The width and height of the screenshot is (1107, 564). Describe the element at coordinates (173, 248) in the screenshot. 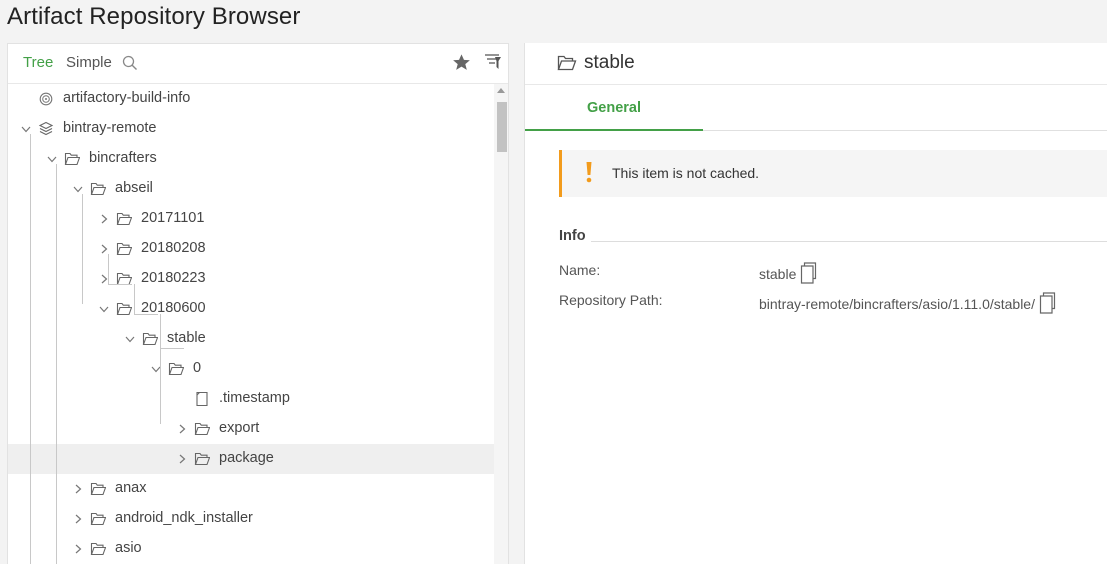

I see `tree-node-label: 20180208` at that location.